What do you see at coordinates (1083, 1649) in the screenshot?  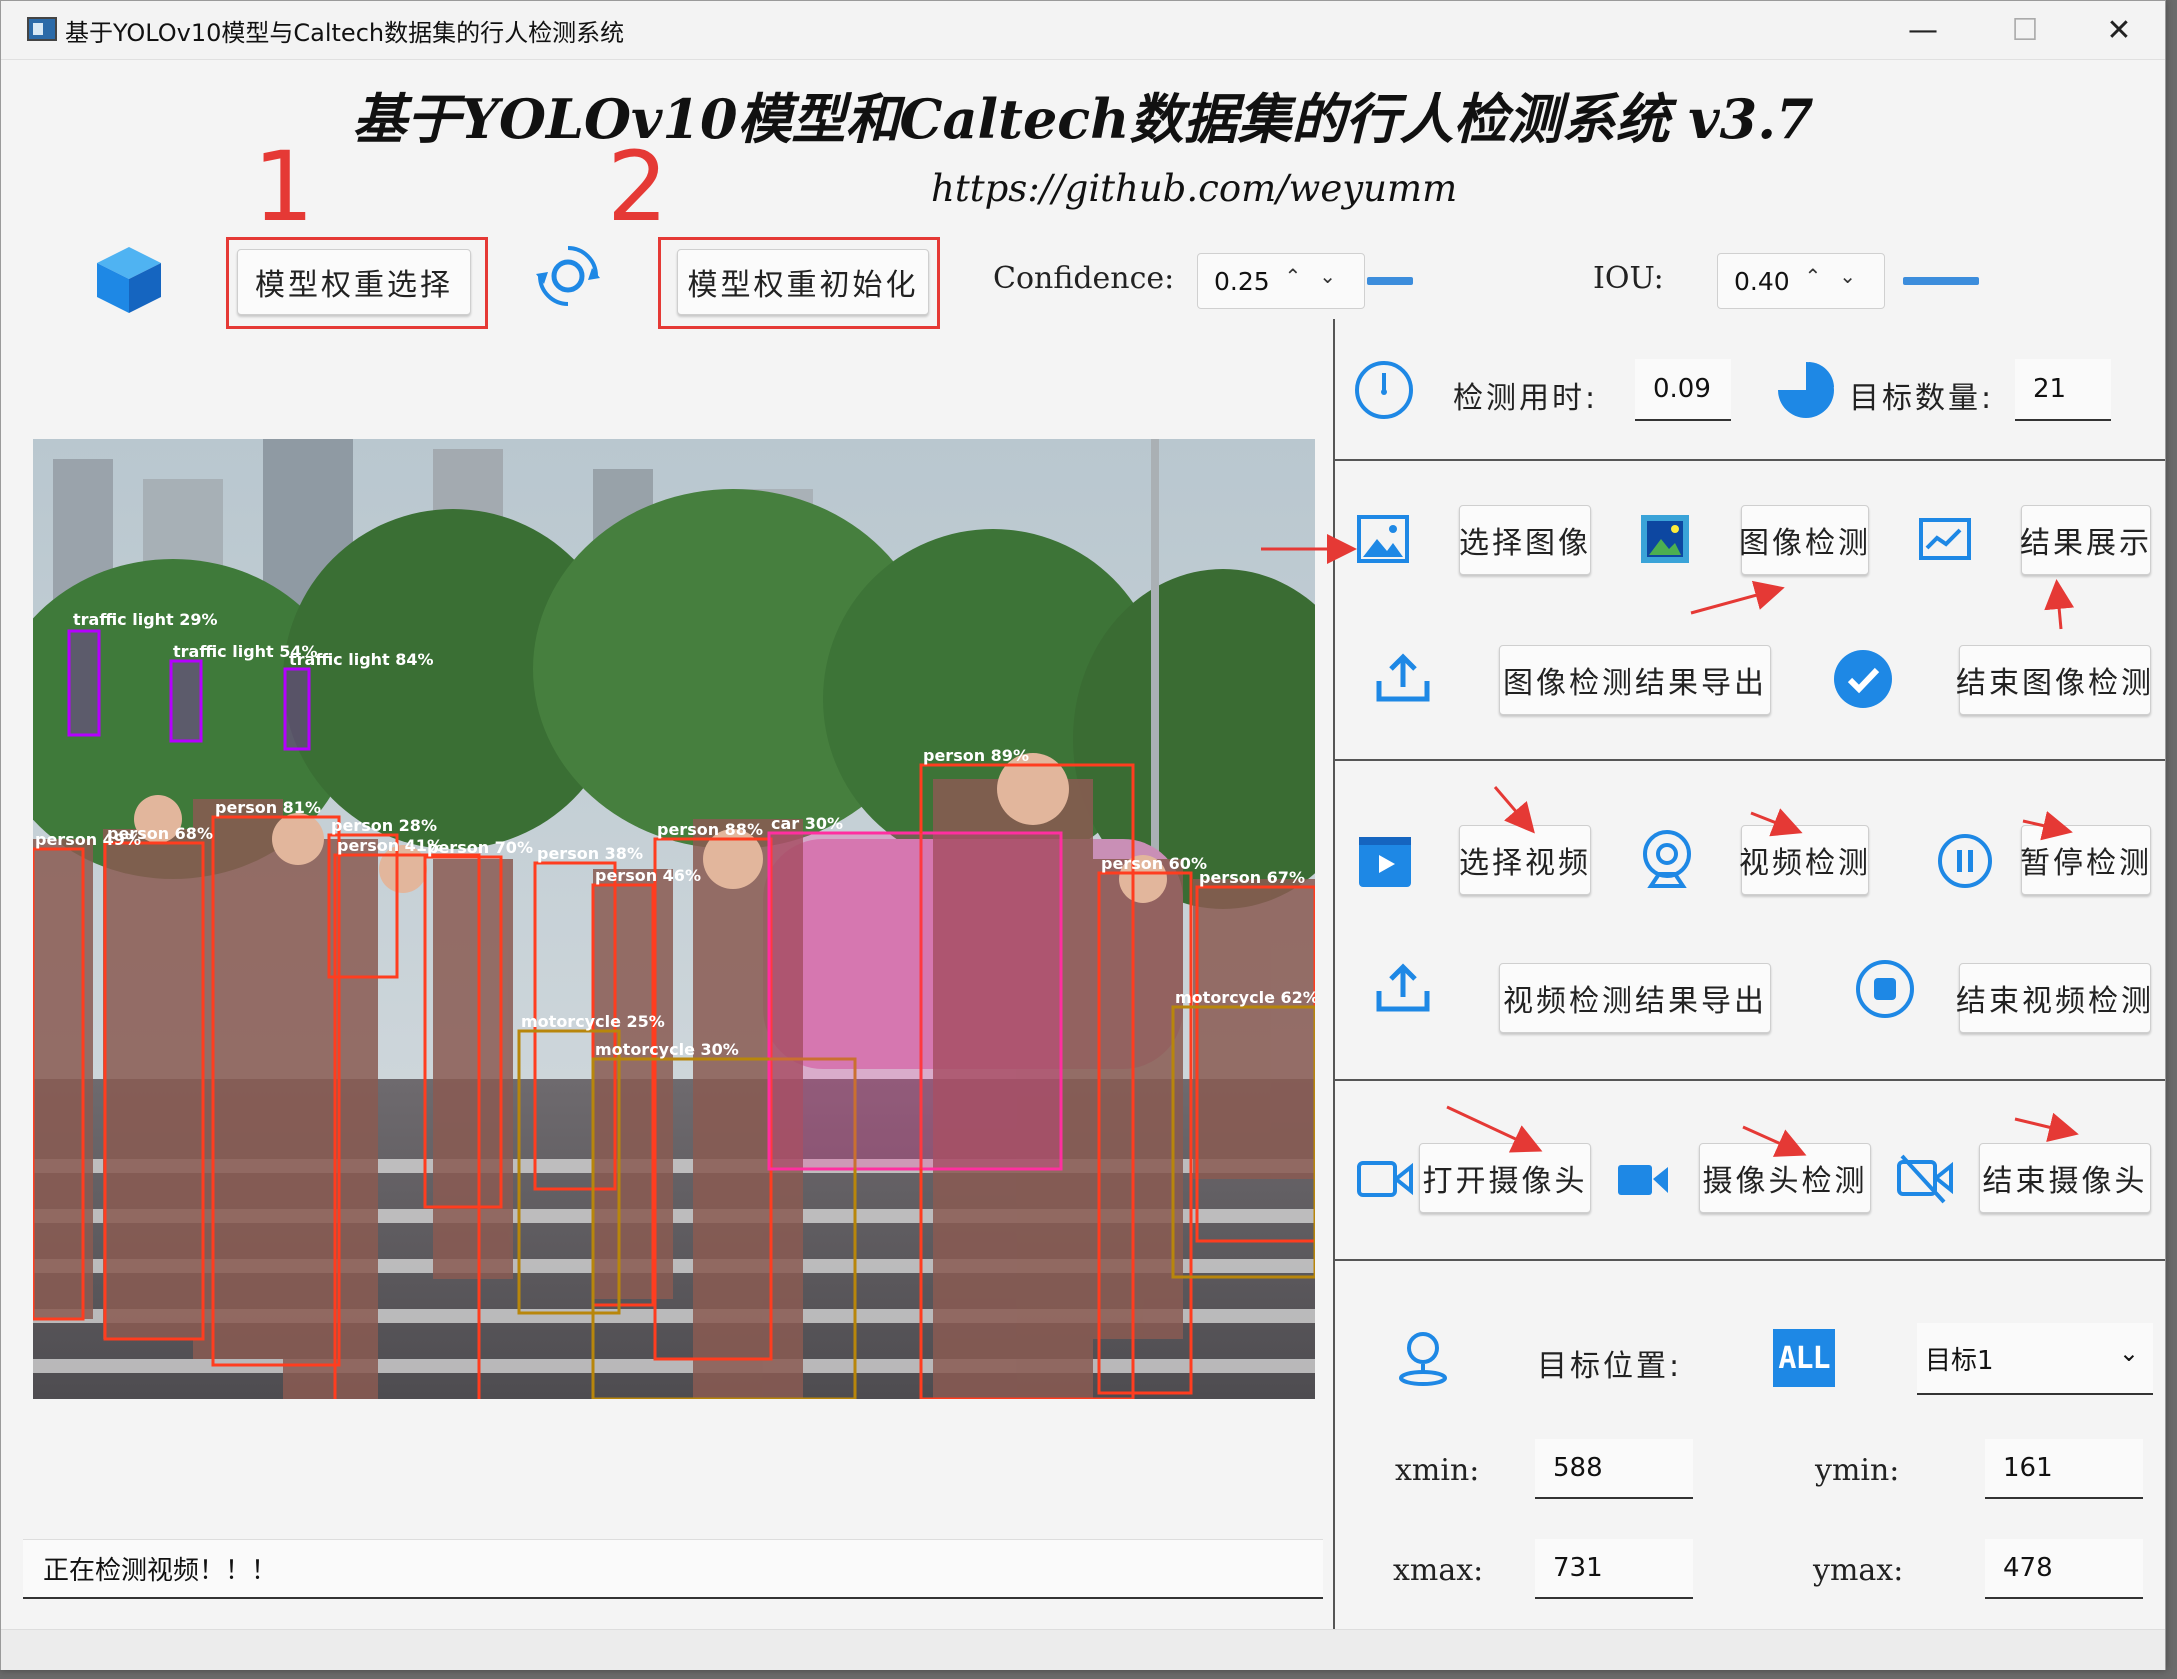 I see `bottom-bar` at bounding box center [1083, 1649].